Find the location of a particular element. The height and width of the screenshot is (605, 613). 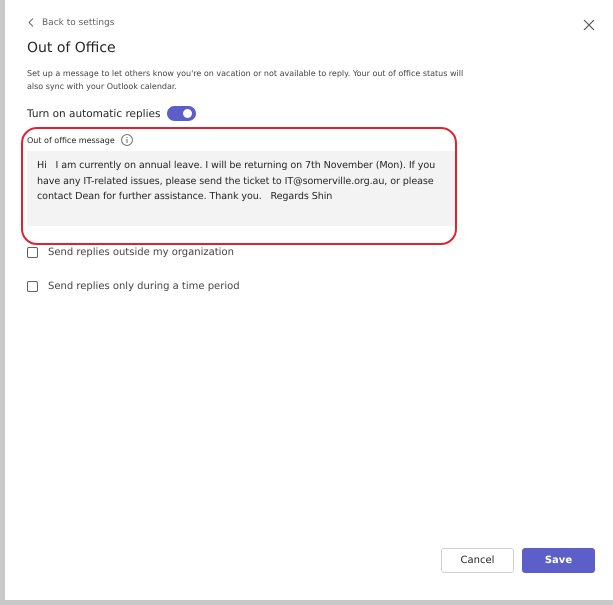

message-field: Hi I am currently on annual leave. I will be returning on 7th November (Mon). If you have any IT-related issues, please send the ticket to IT@somerville.org.au, or please contact Dean for further assistance. Thank you. Regards Shin is located at coordinates (241, 188).